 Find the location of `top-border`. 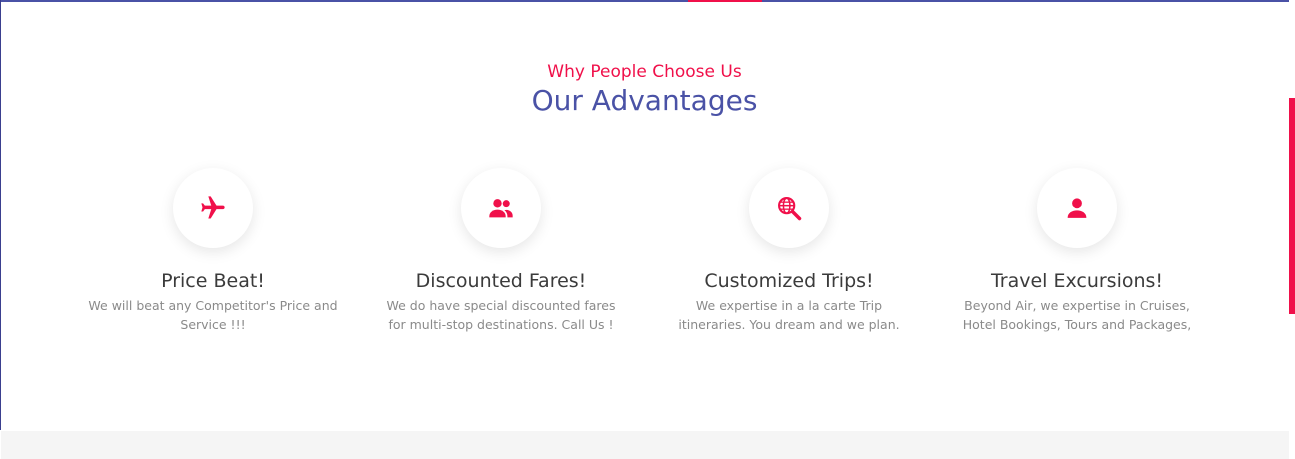

top-border is located at coordinates (644, 1).